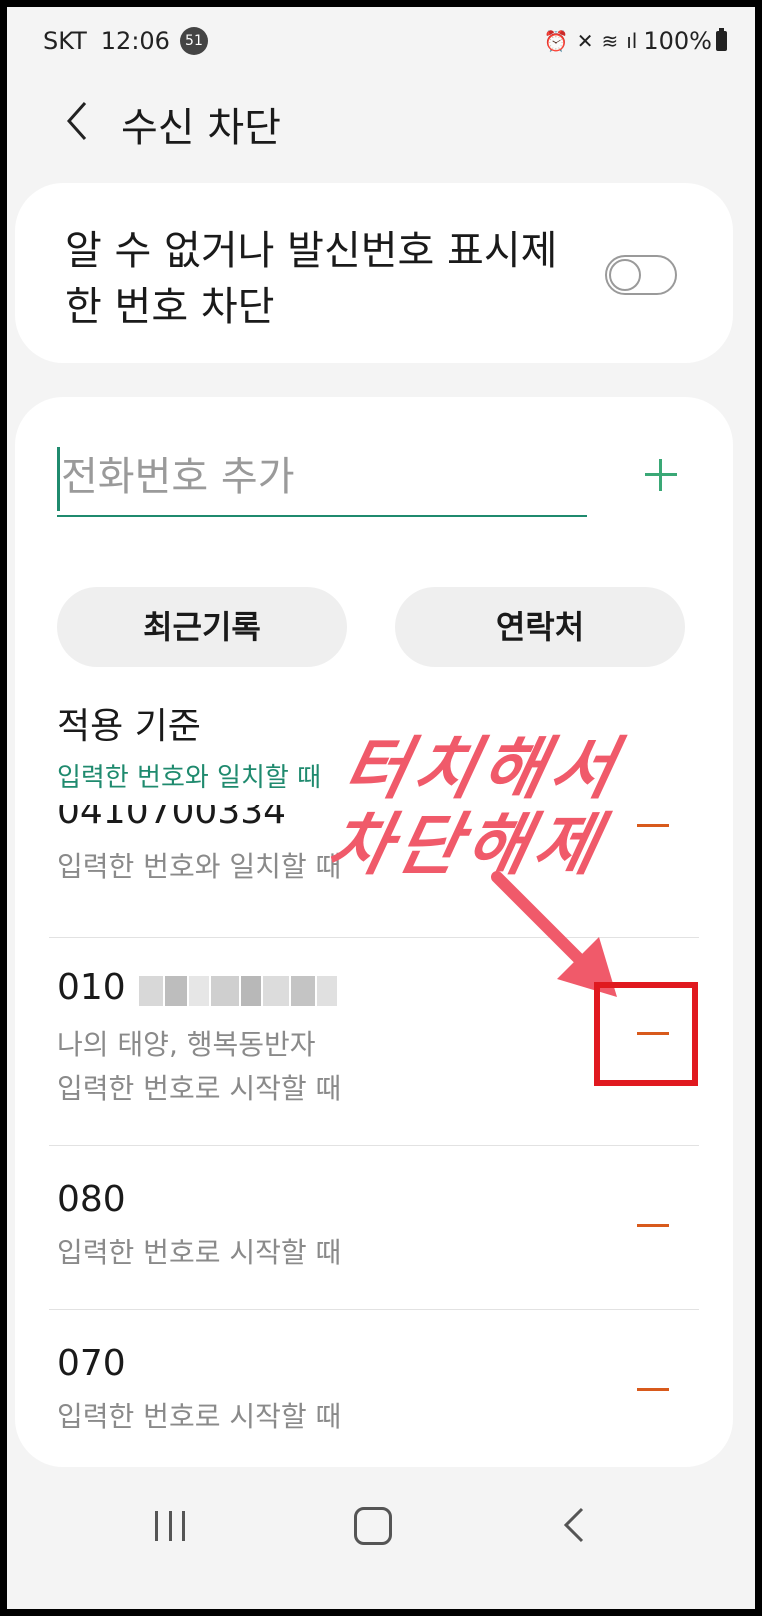  I want to click on wifi-icon: ≋, so click(610, 41).